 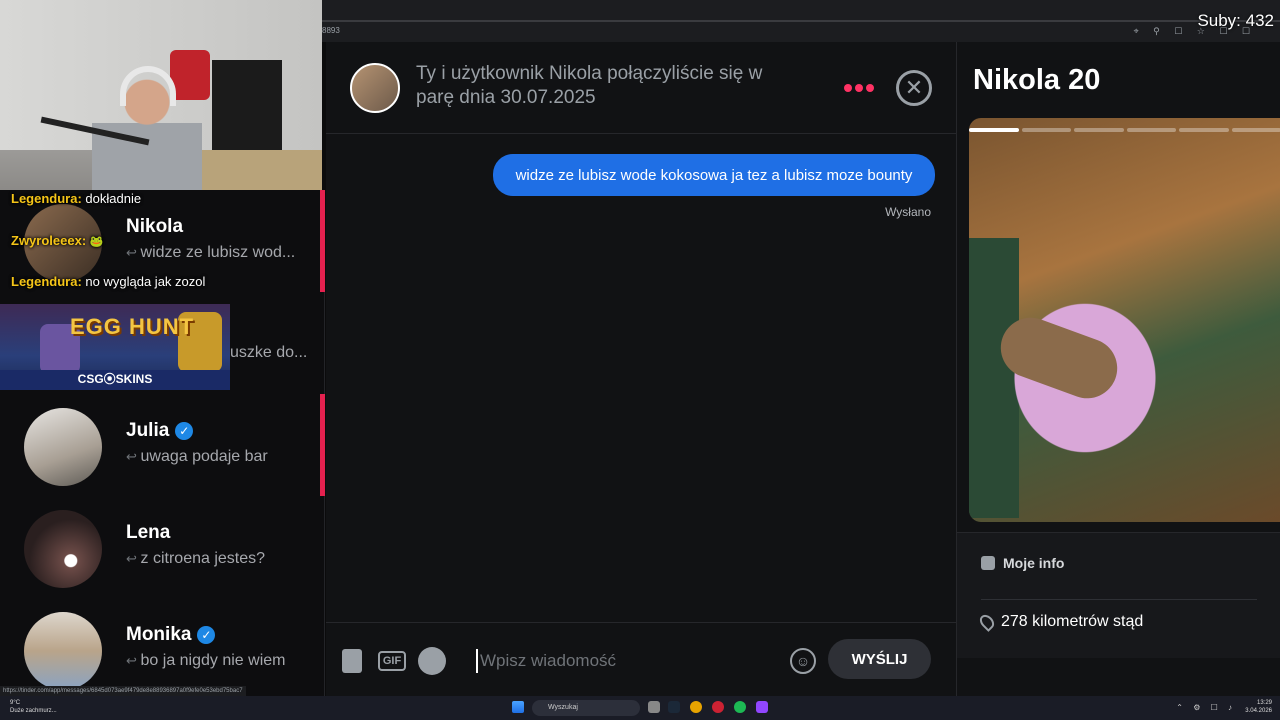 I want to click on start-icon, so click(x=518, y=707).